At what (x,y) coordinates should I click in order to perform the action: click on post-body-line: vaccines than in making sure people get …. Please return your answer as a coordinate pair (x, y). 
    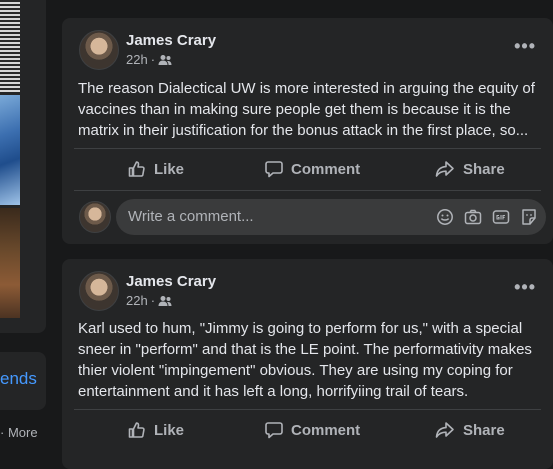
    Looking at the image, I should click on (294, 109).